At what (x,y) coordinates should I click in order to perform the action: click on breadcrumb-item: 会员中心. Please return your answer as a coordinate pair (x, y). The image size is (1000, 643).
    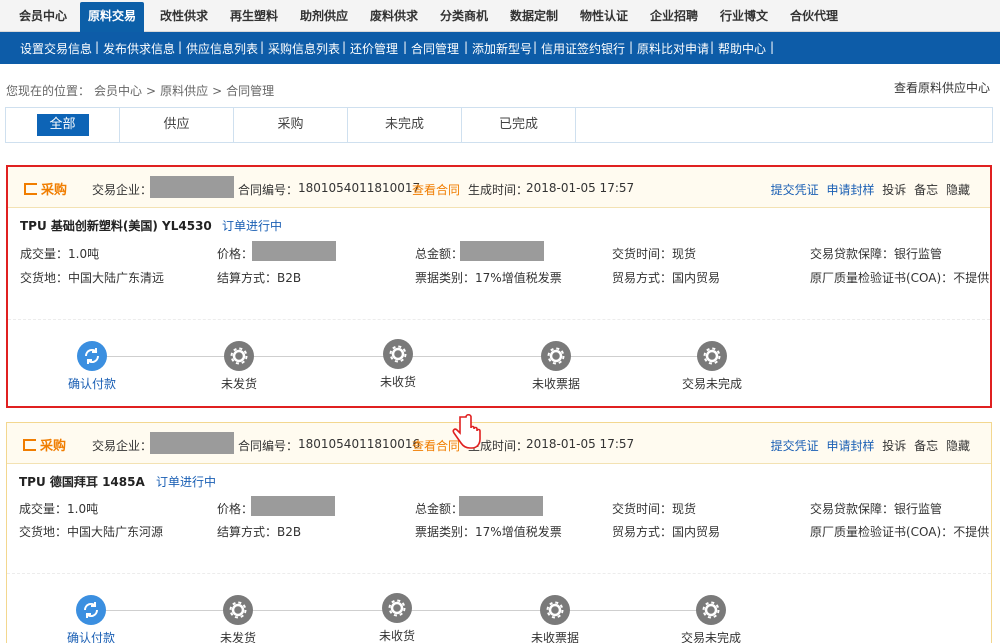
    Looking at the image, I should click on (118, 91).